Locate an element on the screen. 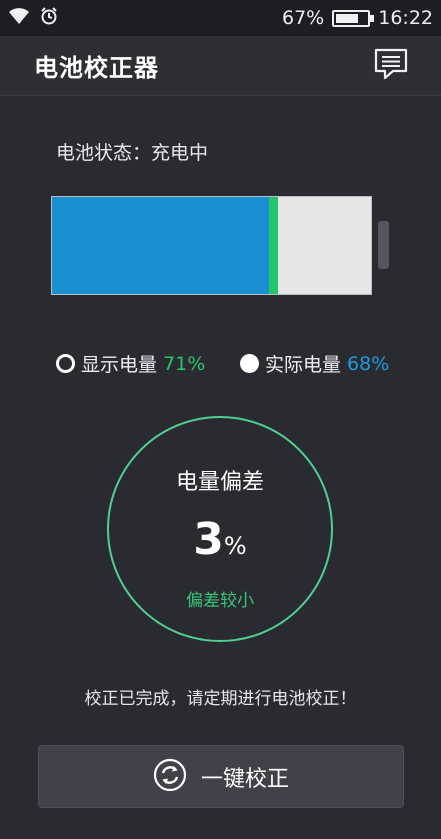  app-header: 电池校正器 is located at coordinates (220, 66).